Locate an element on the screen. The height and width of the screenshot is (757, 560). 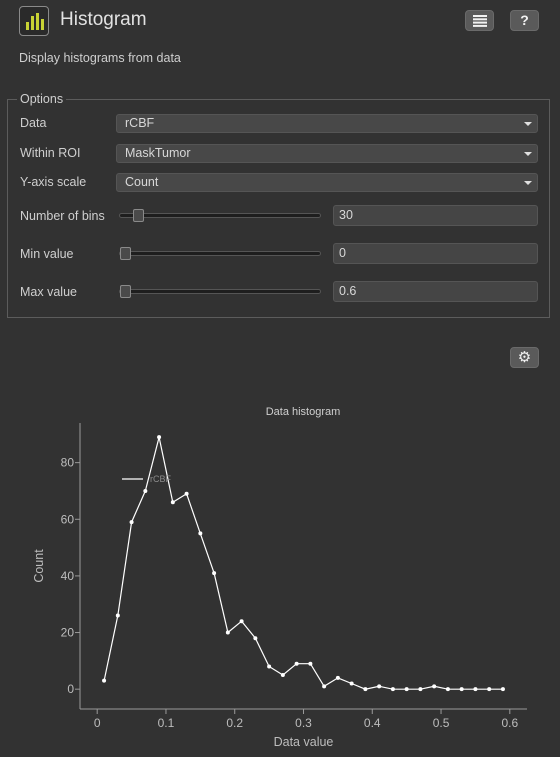
y-tick-label: 0 is located at coordinates (70, 689).